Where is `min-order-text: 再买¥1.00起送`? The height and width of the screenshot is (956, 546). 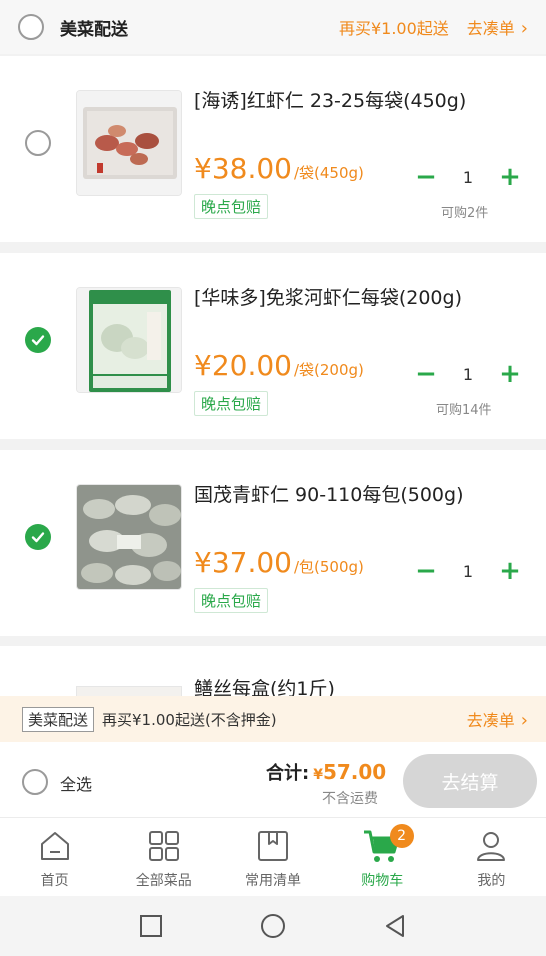 min-order-text: 再买¥1.00起送 is located at coordinates (393, 28).